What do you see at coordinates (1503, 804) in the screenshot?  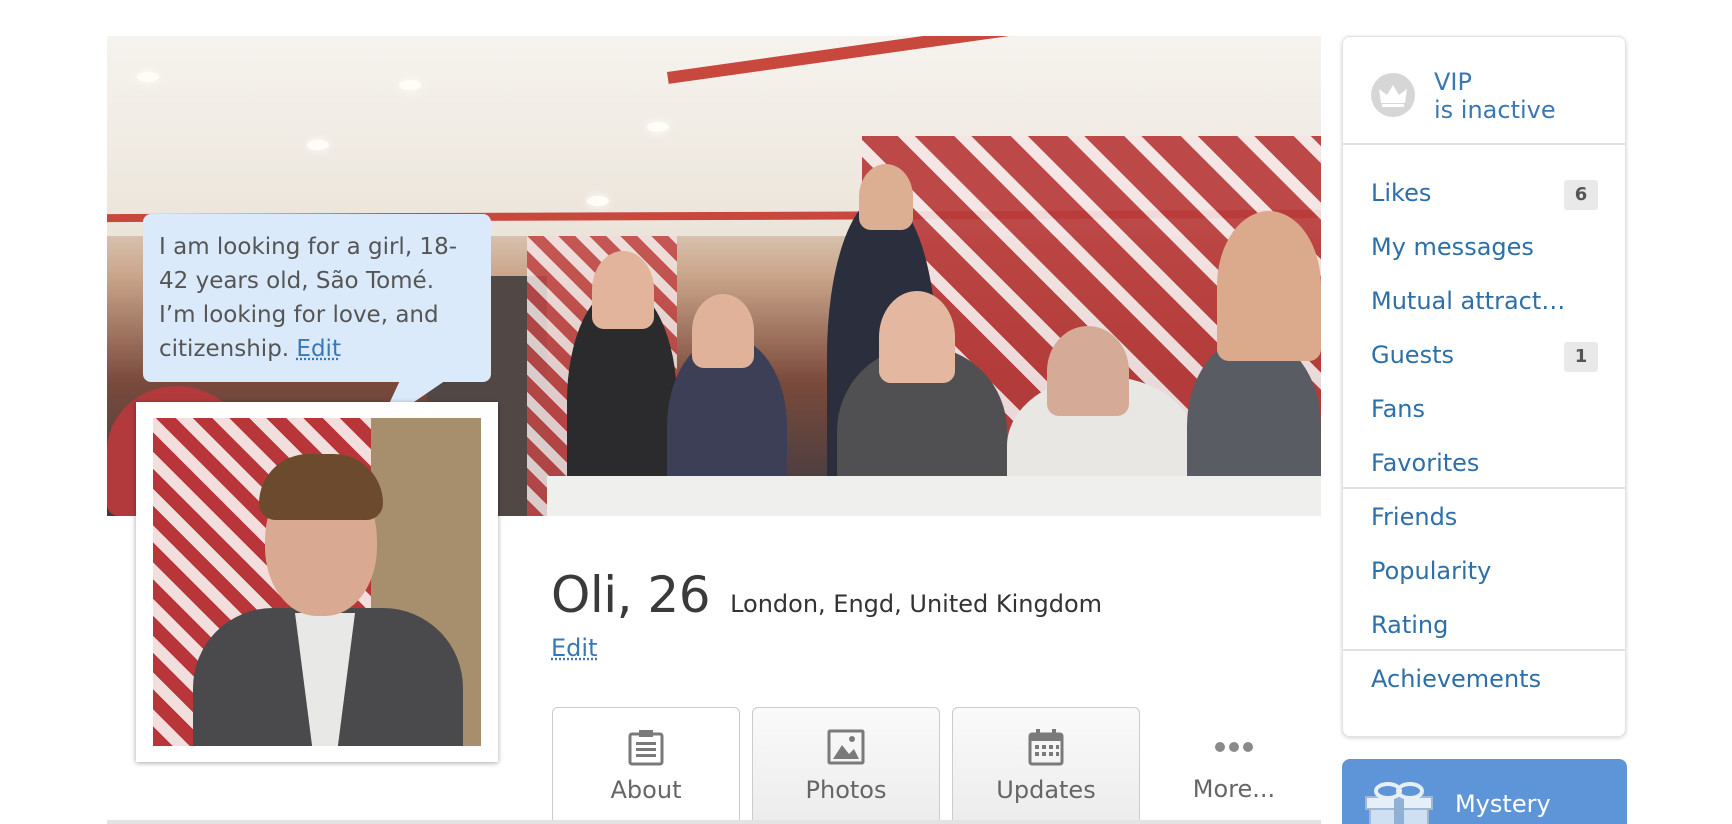 I see `mystery-label: Mystery` at bounding box center [1503, 804].